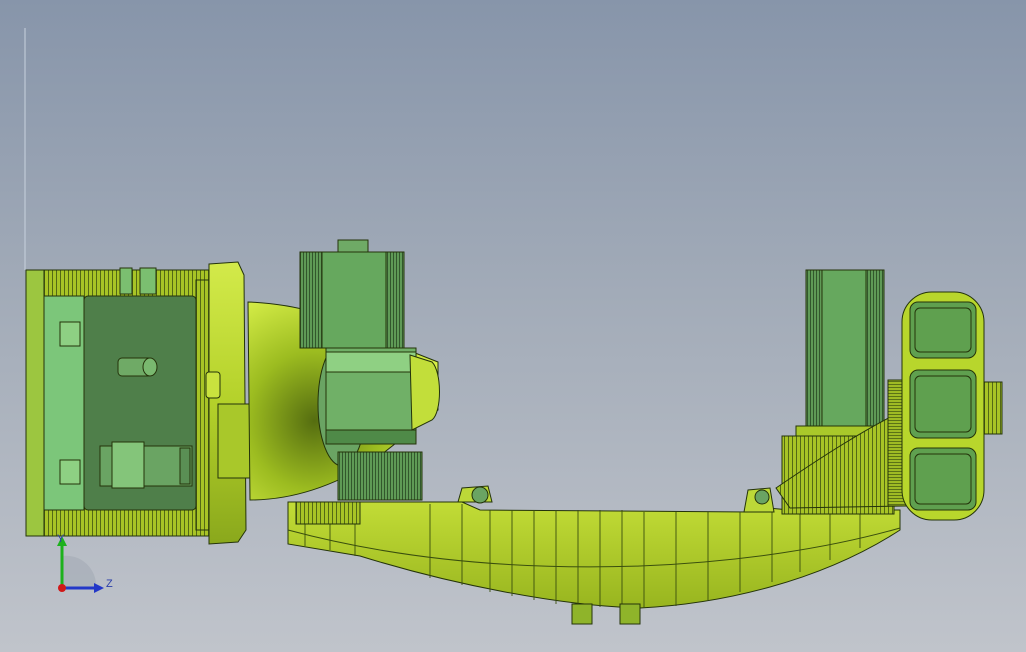 This screenshot has width=1026, height=652. What do you see at coordinates (119, 402) in the screenshot?
I see `left-motor-housing` at bounding box center [119, 402].